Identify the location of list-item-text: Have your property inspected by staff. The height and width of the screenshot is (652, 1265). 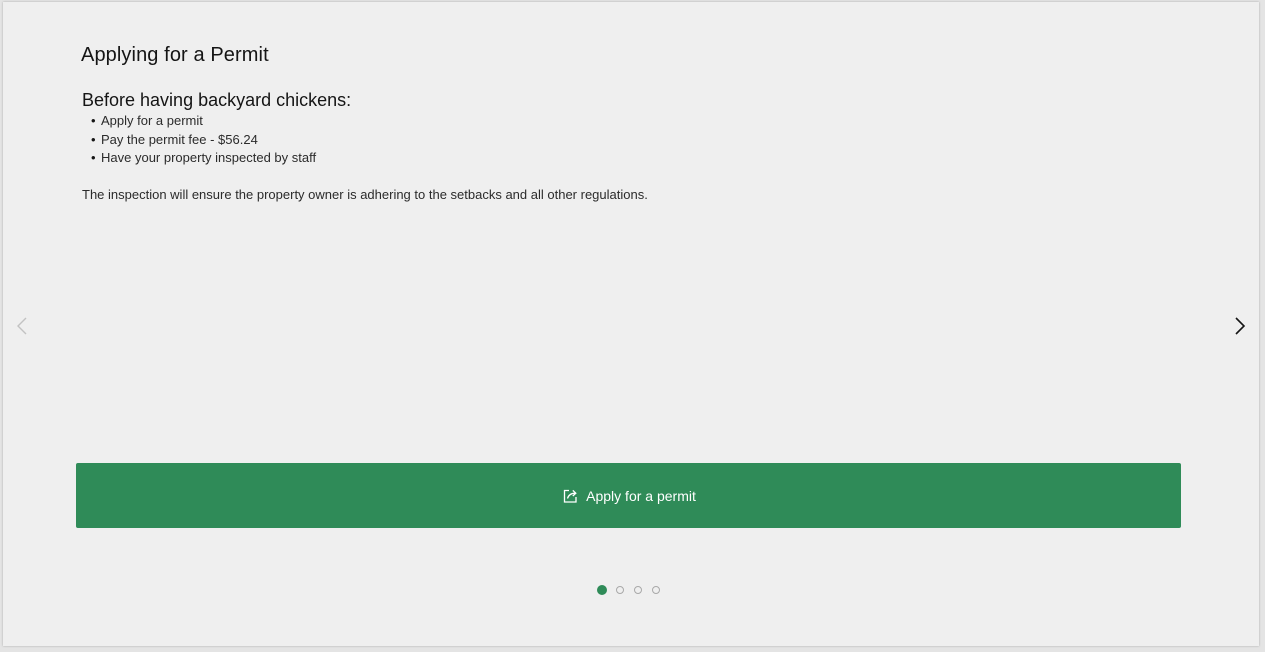
(209, 157).